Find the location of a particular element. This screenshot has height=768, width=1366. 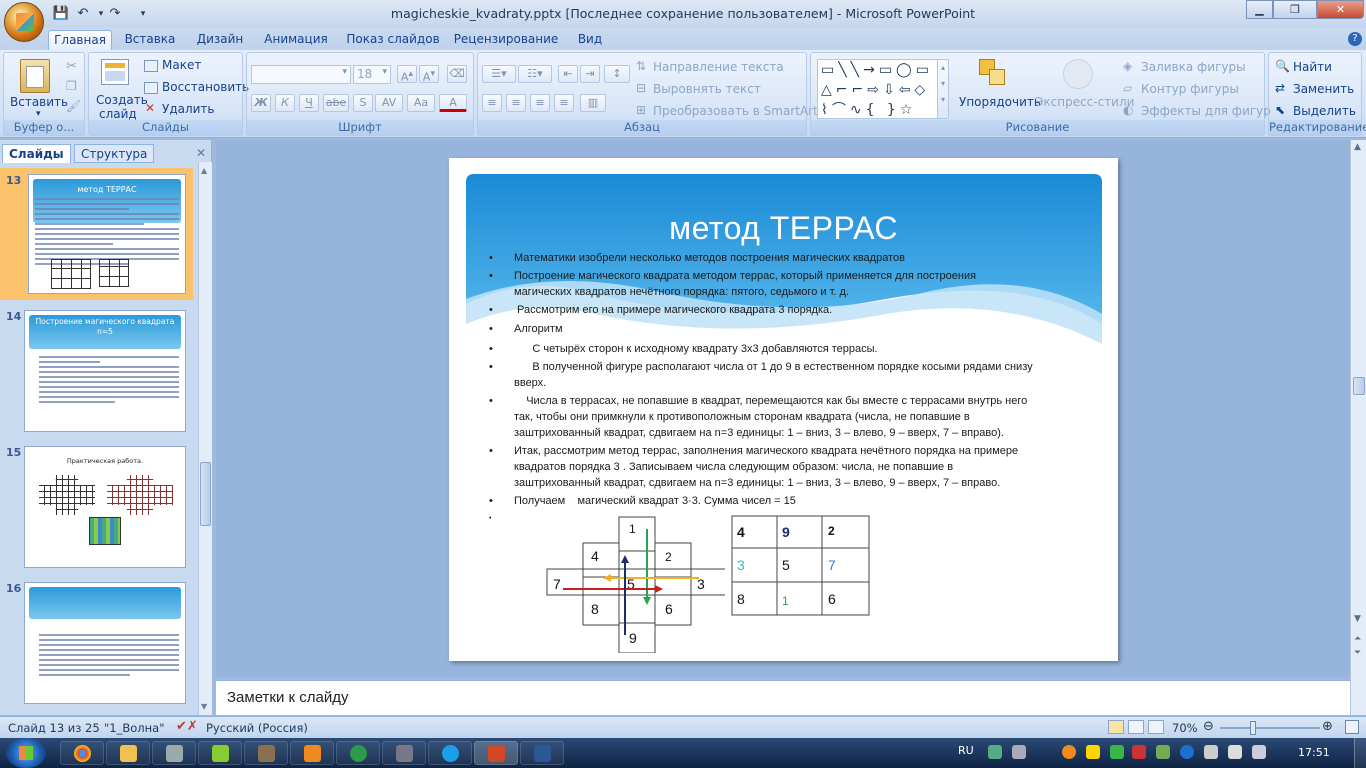

office-button is located at coordinates (24, 22).